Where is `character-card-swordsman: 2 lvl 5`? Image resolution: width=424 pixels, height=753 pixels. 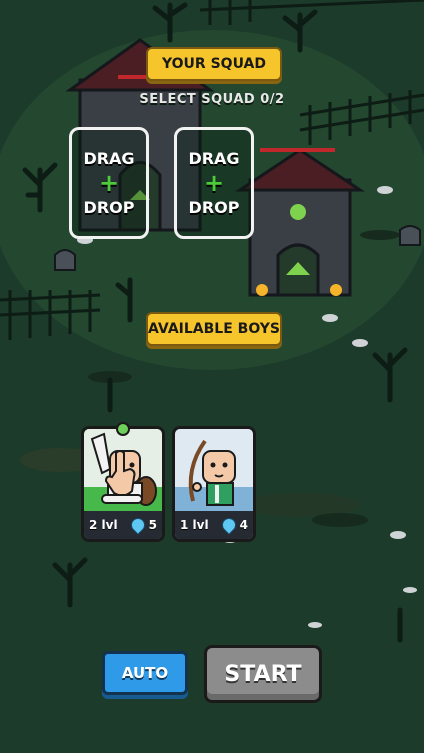 character-card-swordsman: 2 lvl 5 is located at coordinates (123, 484).